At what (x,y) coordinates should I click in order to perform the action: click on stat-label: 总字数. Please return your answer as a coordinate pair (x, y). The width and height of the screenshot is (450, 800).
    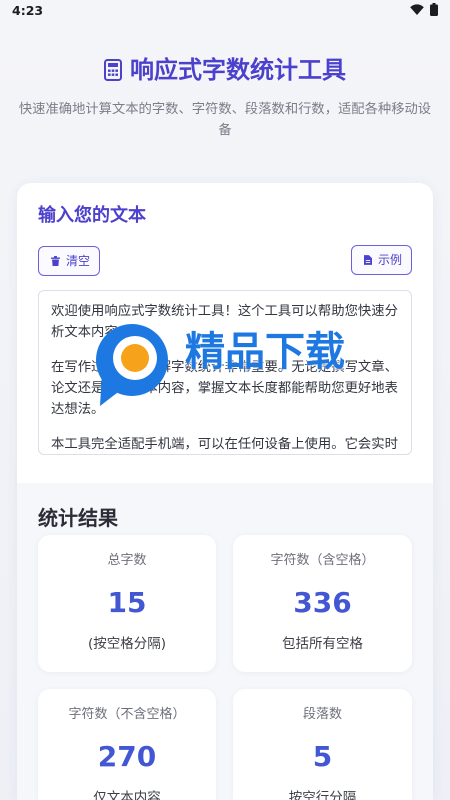
    Looking at the image, I should click on (127, 560).